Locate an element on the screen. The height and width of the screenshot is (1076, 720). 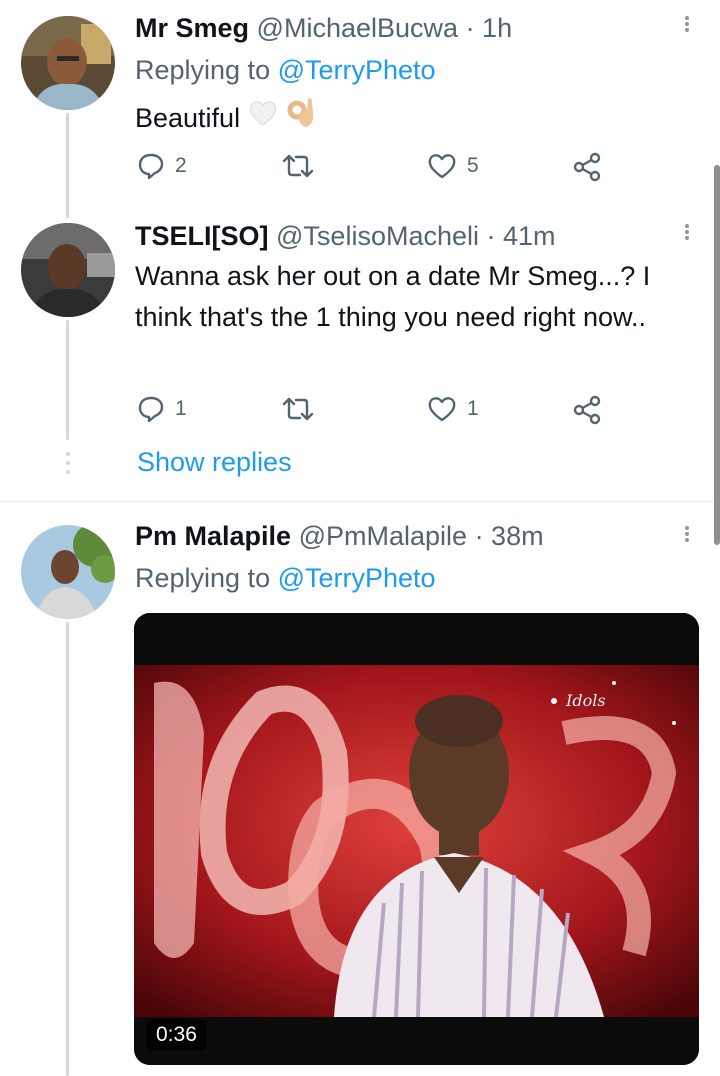
thread-gap-dots is located at coordinates (68, 465).